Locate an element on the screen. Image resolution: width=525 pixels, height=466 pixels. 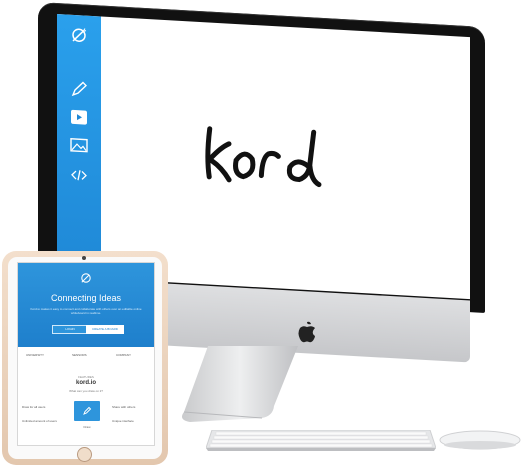
section-title: kord.io is located at coordinates (85, 383).